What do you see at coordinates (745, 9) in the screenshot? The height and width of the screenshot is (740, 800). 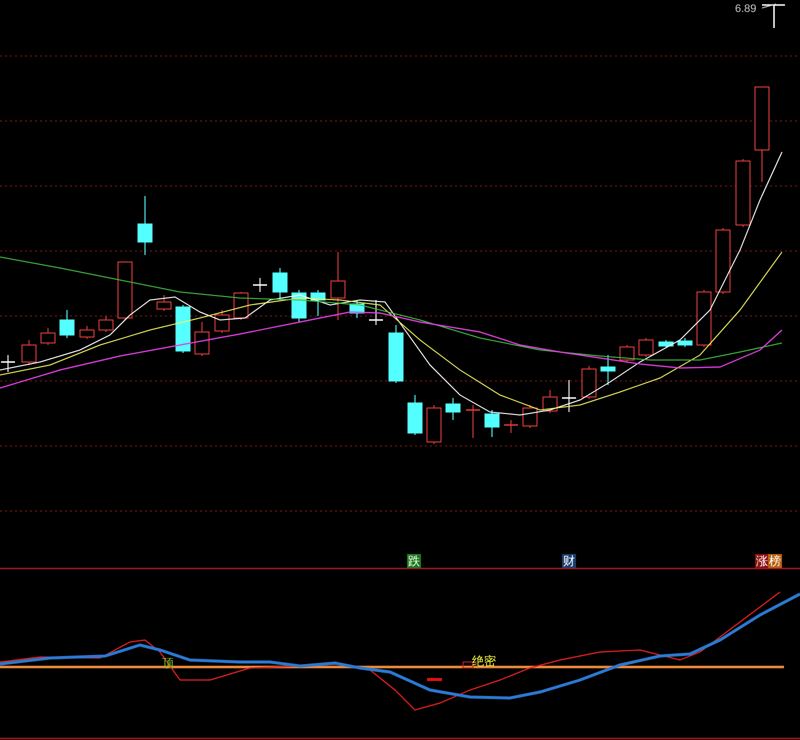 I see `high-price-label: 6.89` at bounding box center [745, 9].